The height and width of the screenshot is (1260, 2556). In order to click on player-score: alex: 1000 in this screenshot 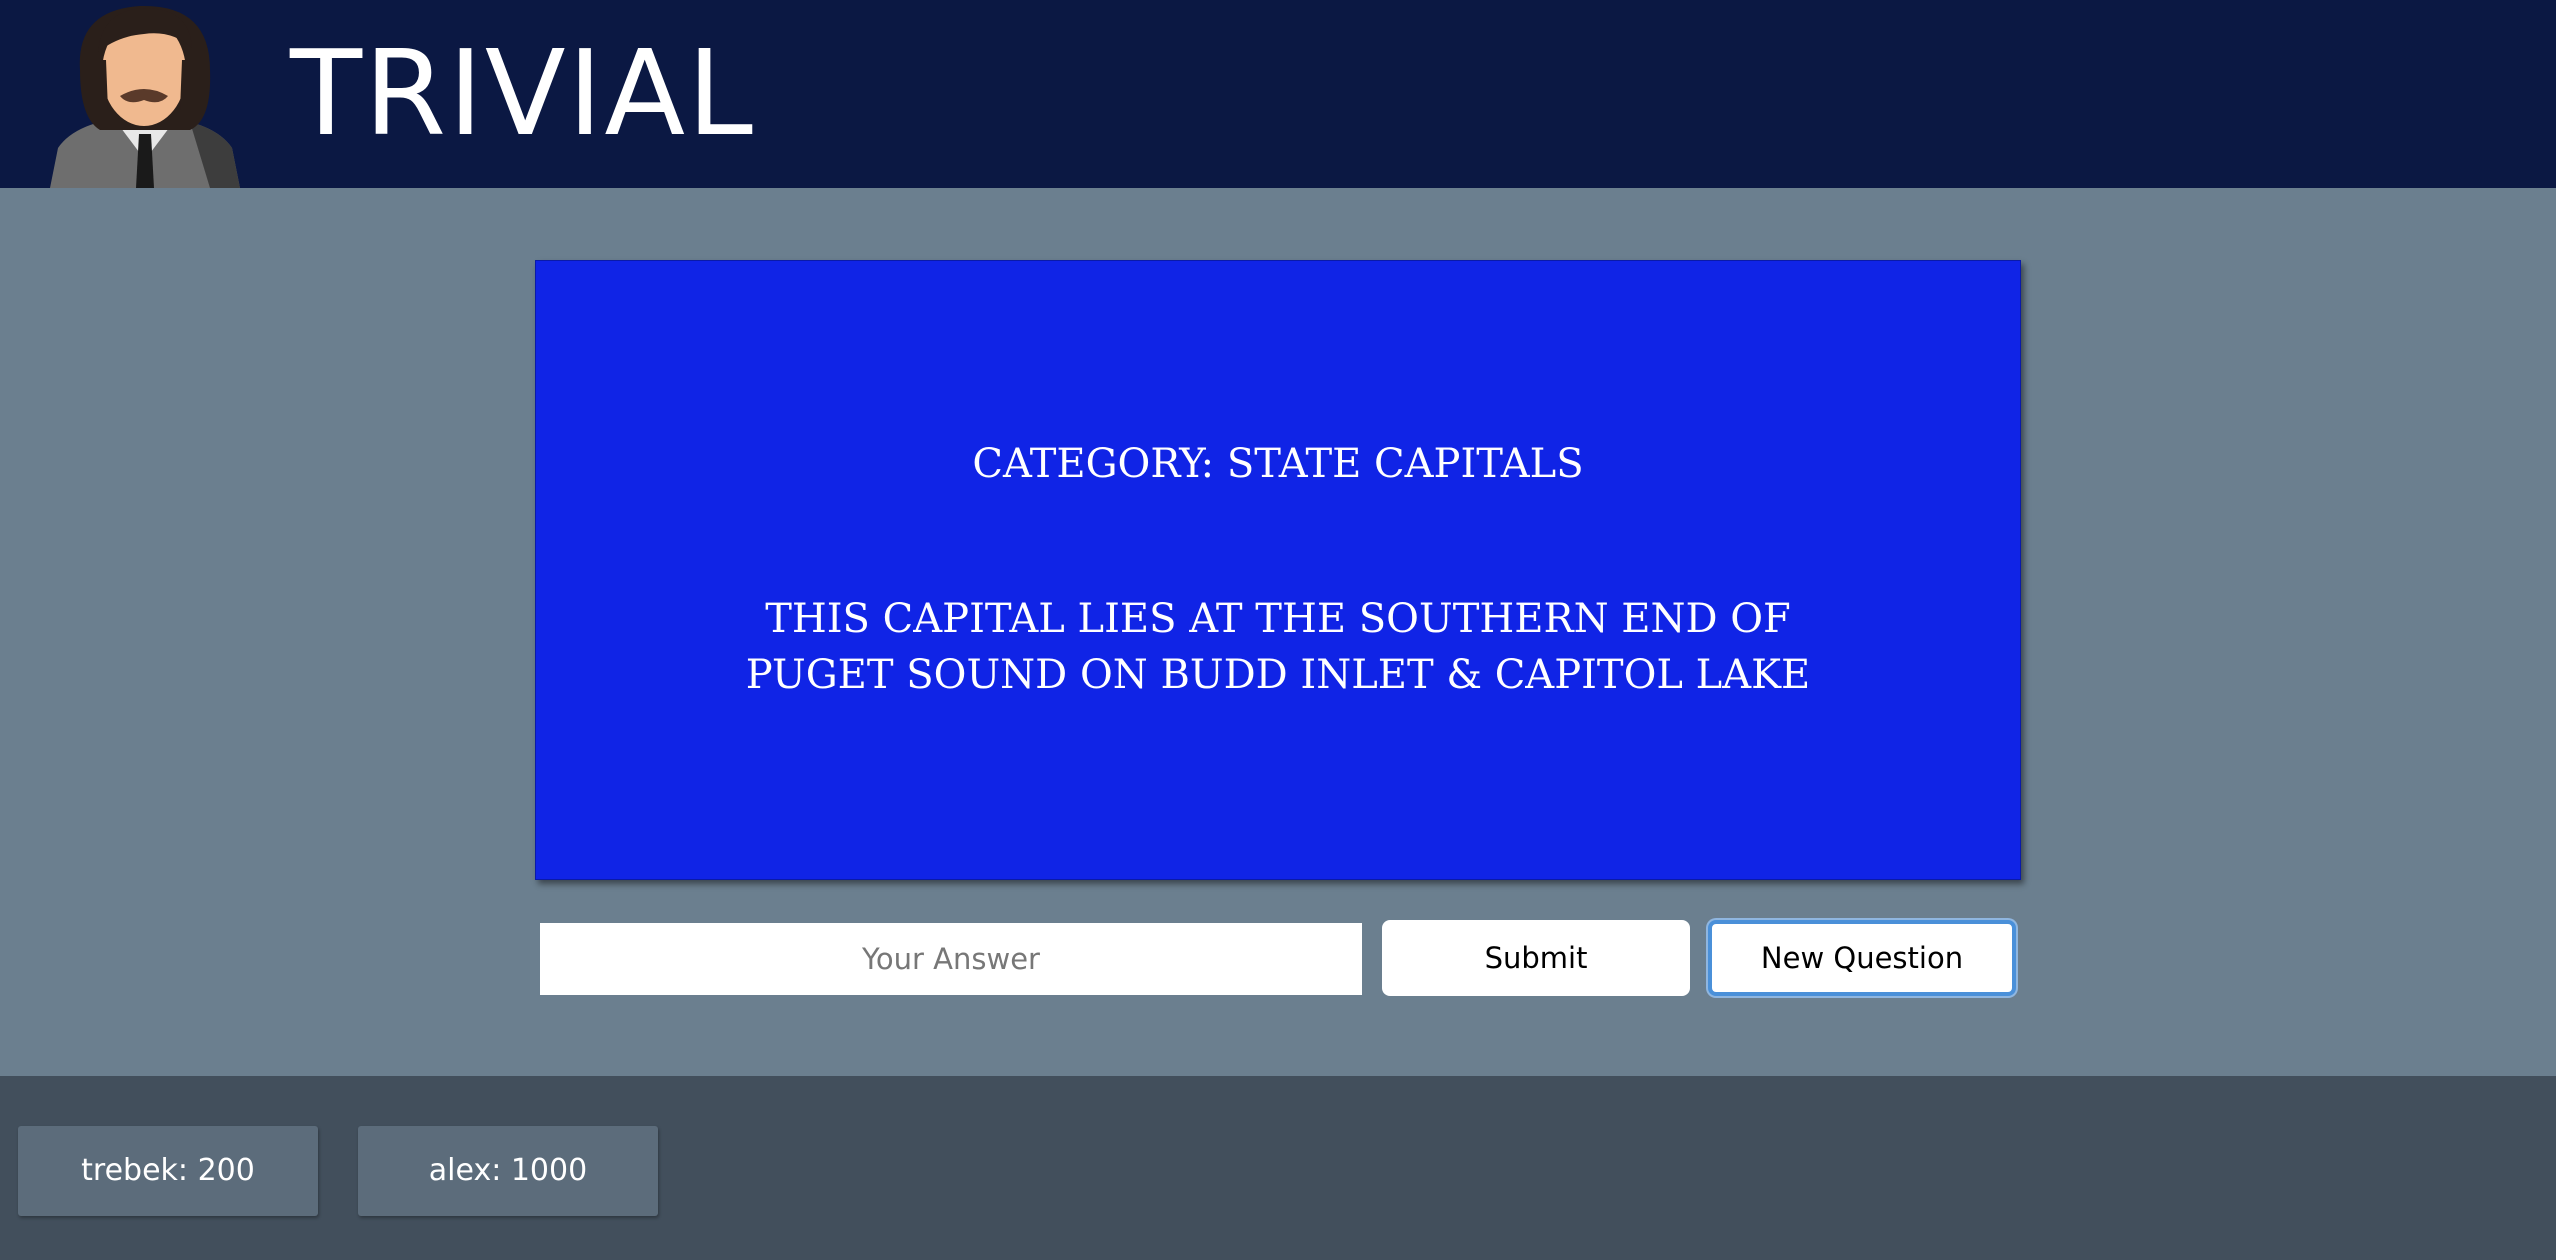, I will do `click(508, 1171)`.